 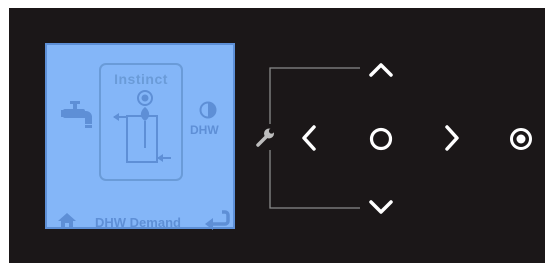 What do you see at coordinates (381, 69) in the screenshot?
I see `chevron-up-icon` at bounding box center [381, 69].